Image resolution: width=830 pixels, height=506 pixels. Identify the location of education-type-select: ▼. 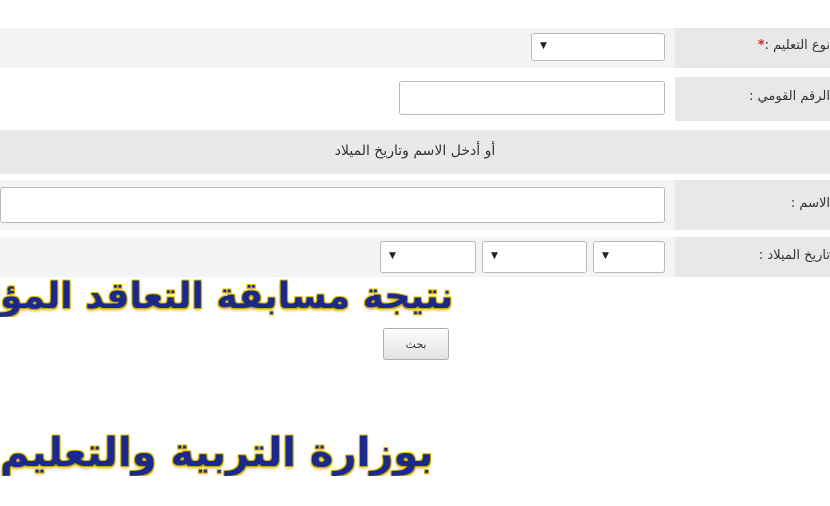
(598, 47).